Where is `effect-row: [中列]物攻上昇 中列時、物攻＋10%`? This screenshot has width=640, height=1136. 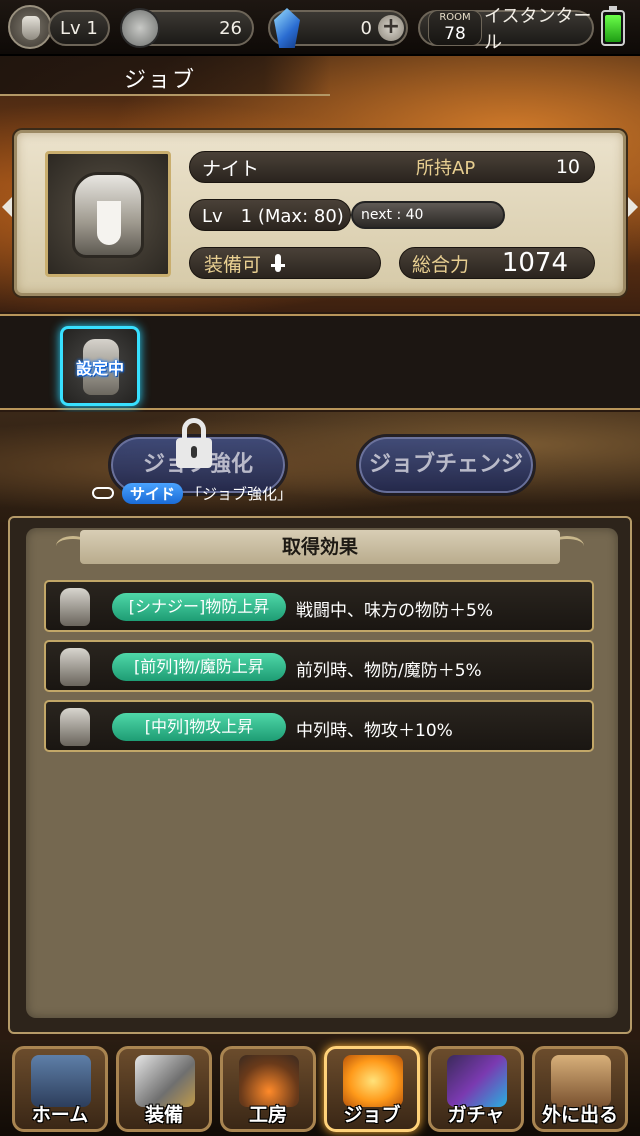
effect-row: [中列]物攻上昇 中列時、物攻＋10% is located at coordinates (319, 726).